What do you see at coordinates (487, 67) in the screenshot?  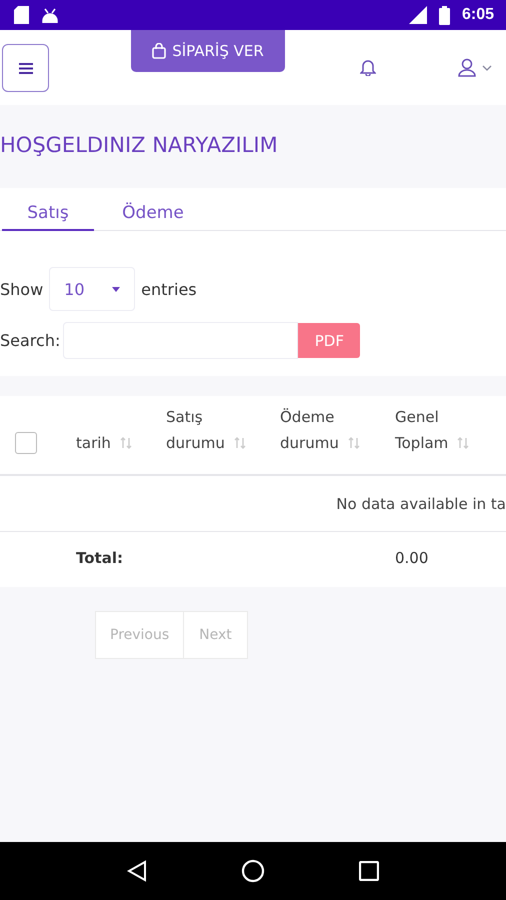 I see `chevron-down-icon` at bounding box center [487, 67].